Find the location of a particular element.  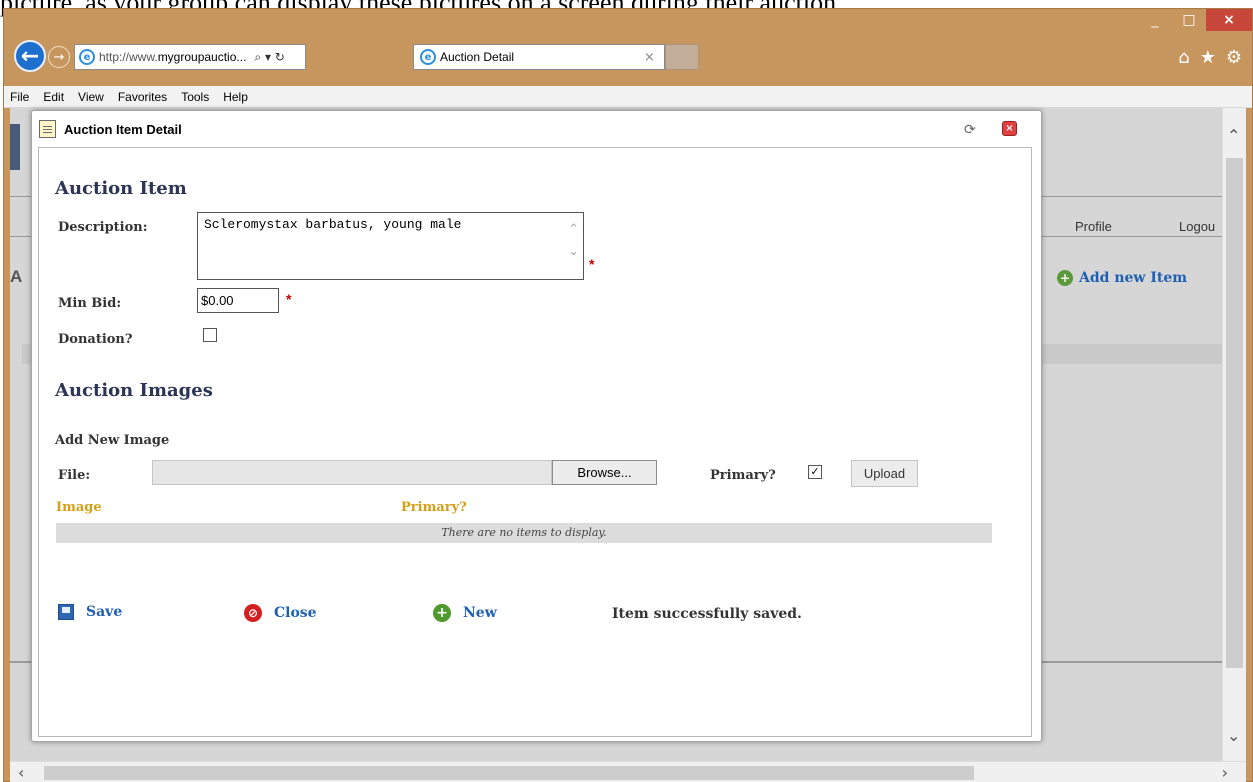

nav-profile: Profile is located at coordinates (1093, 226).